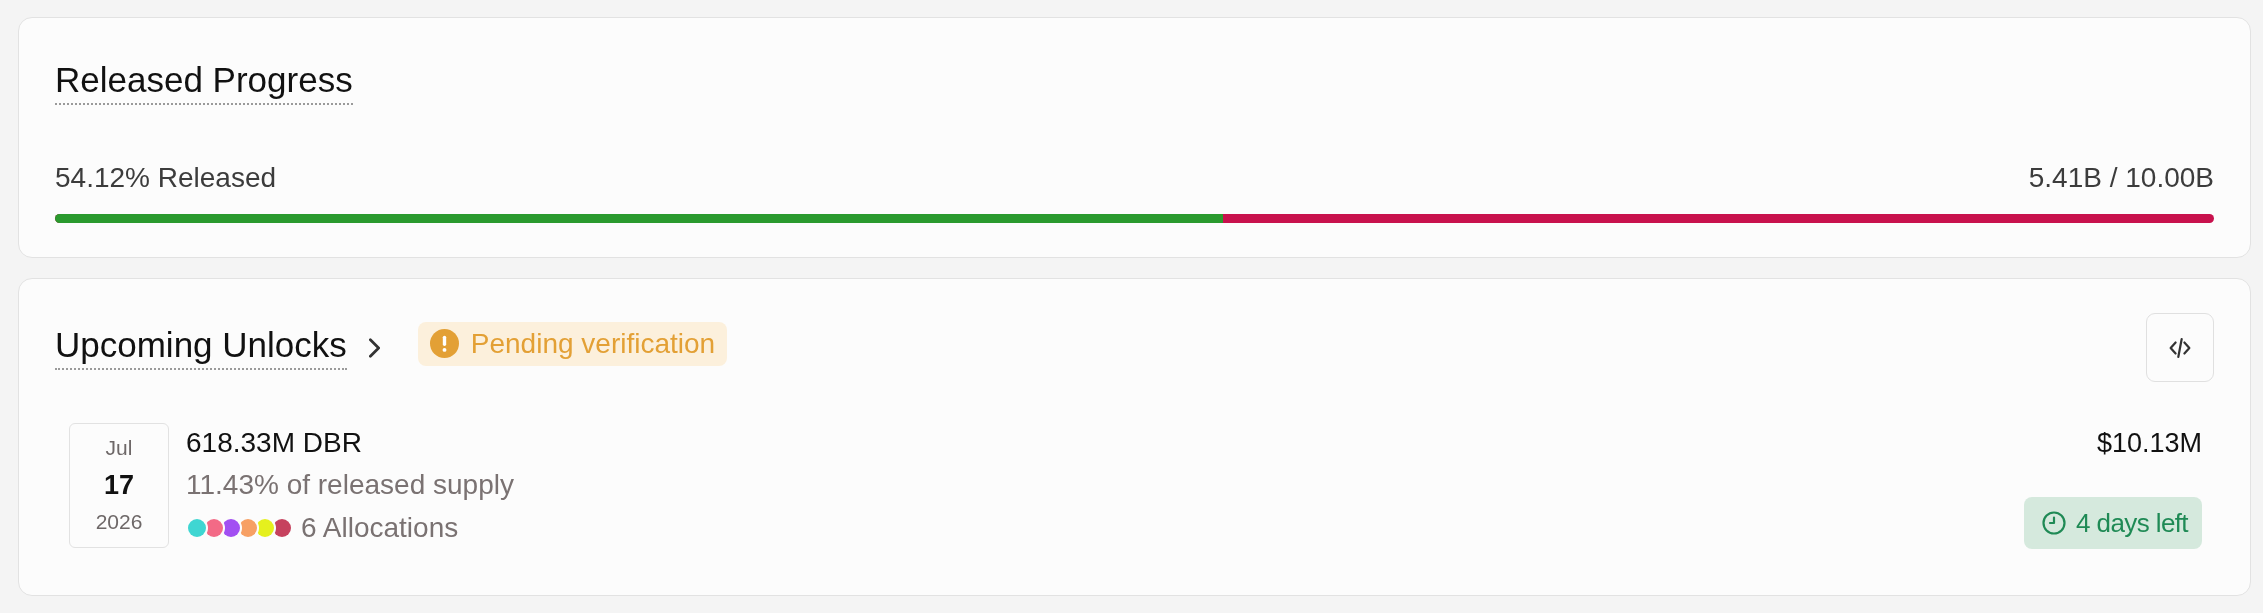 Image resolution: width=2263 pixels, height=613 pixels. What do you see at coordinates (166, 178) in the screenshot?
I see `released-percentage: 54.12% Released` at bounding box center [166, 178].